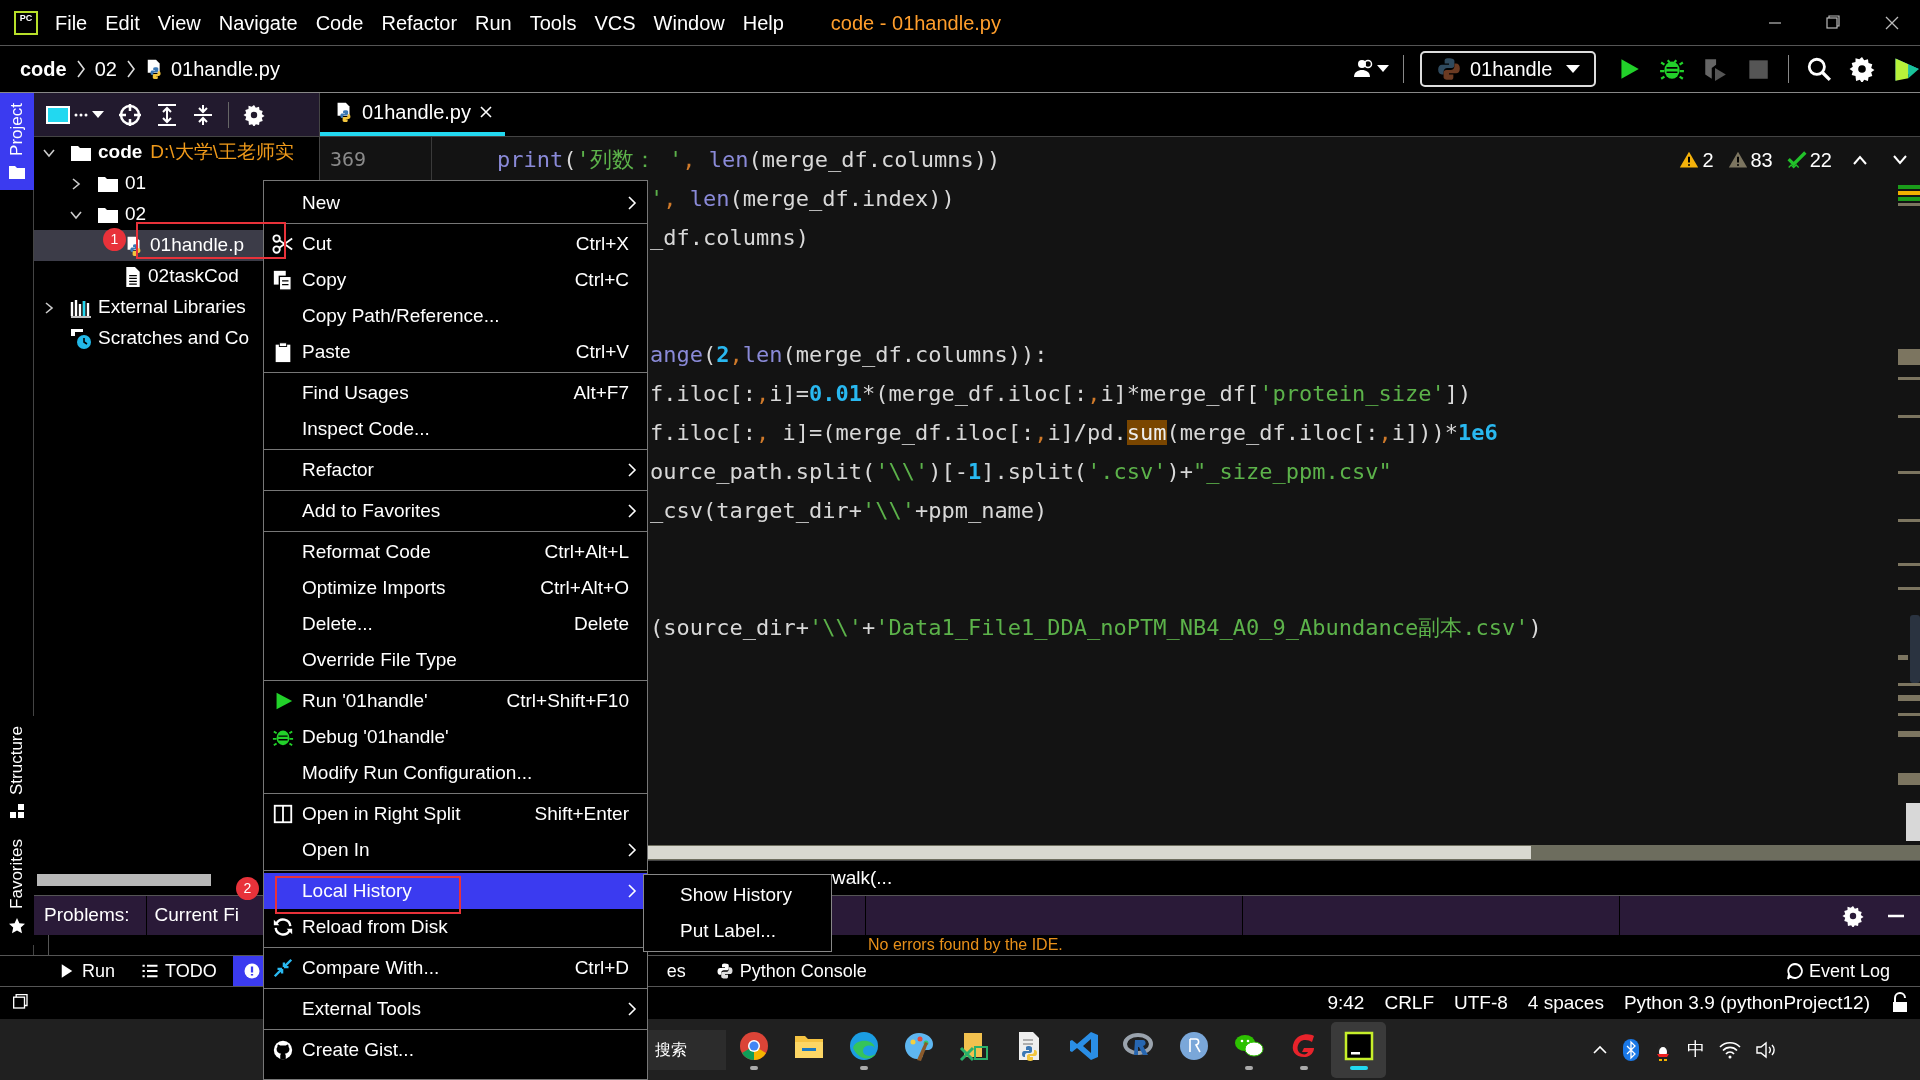  Describe the element at coordinates (691, 971) in the screenshot. I see `tool-window-tab: es` at that location.